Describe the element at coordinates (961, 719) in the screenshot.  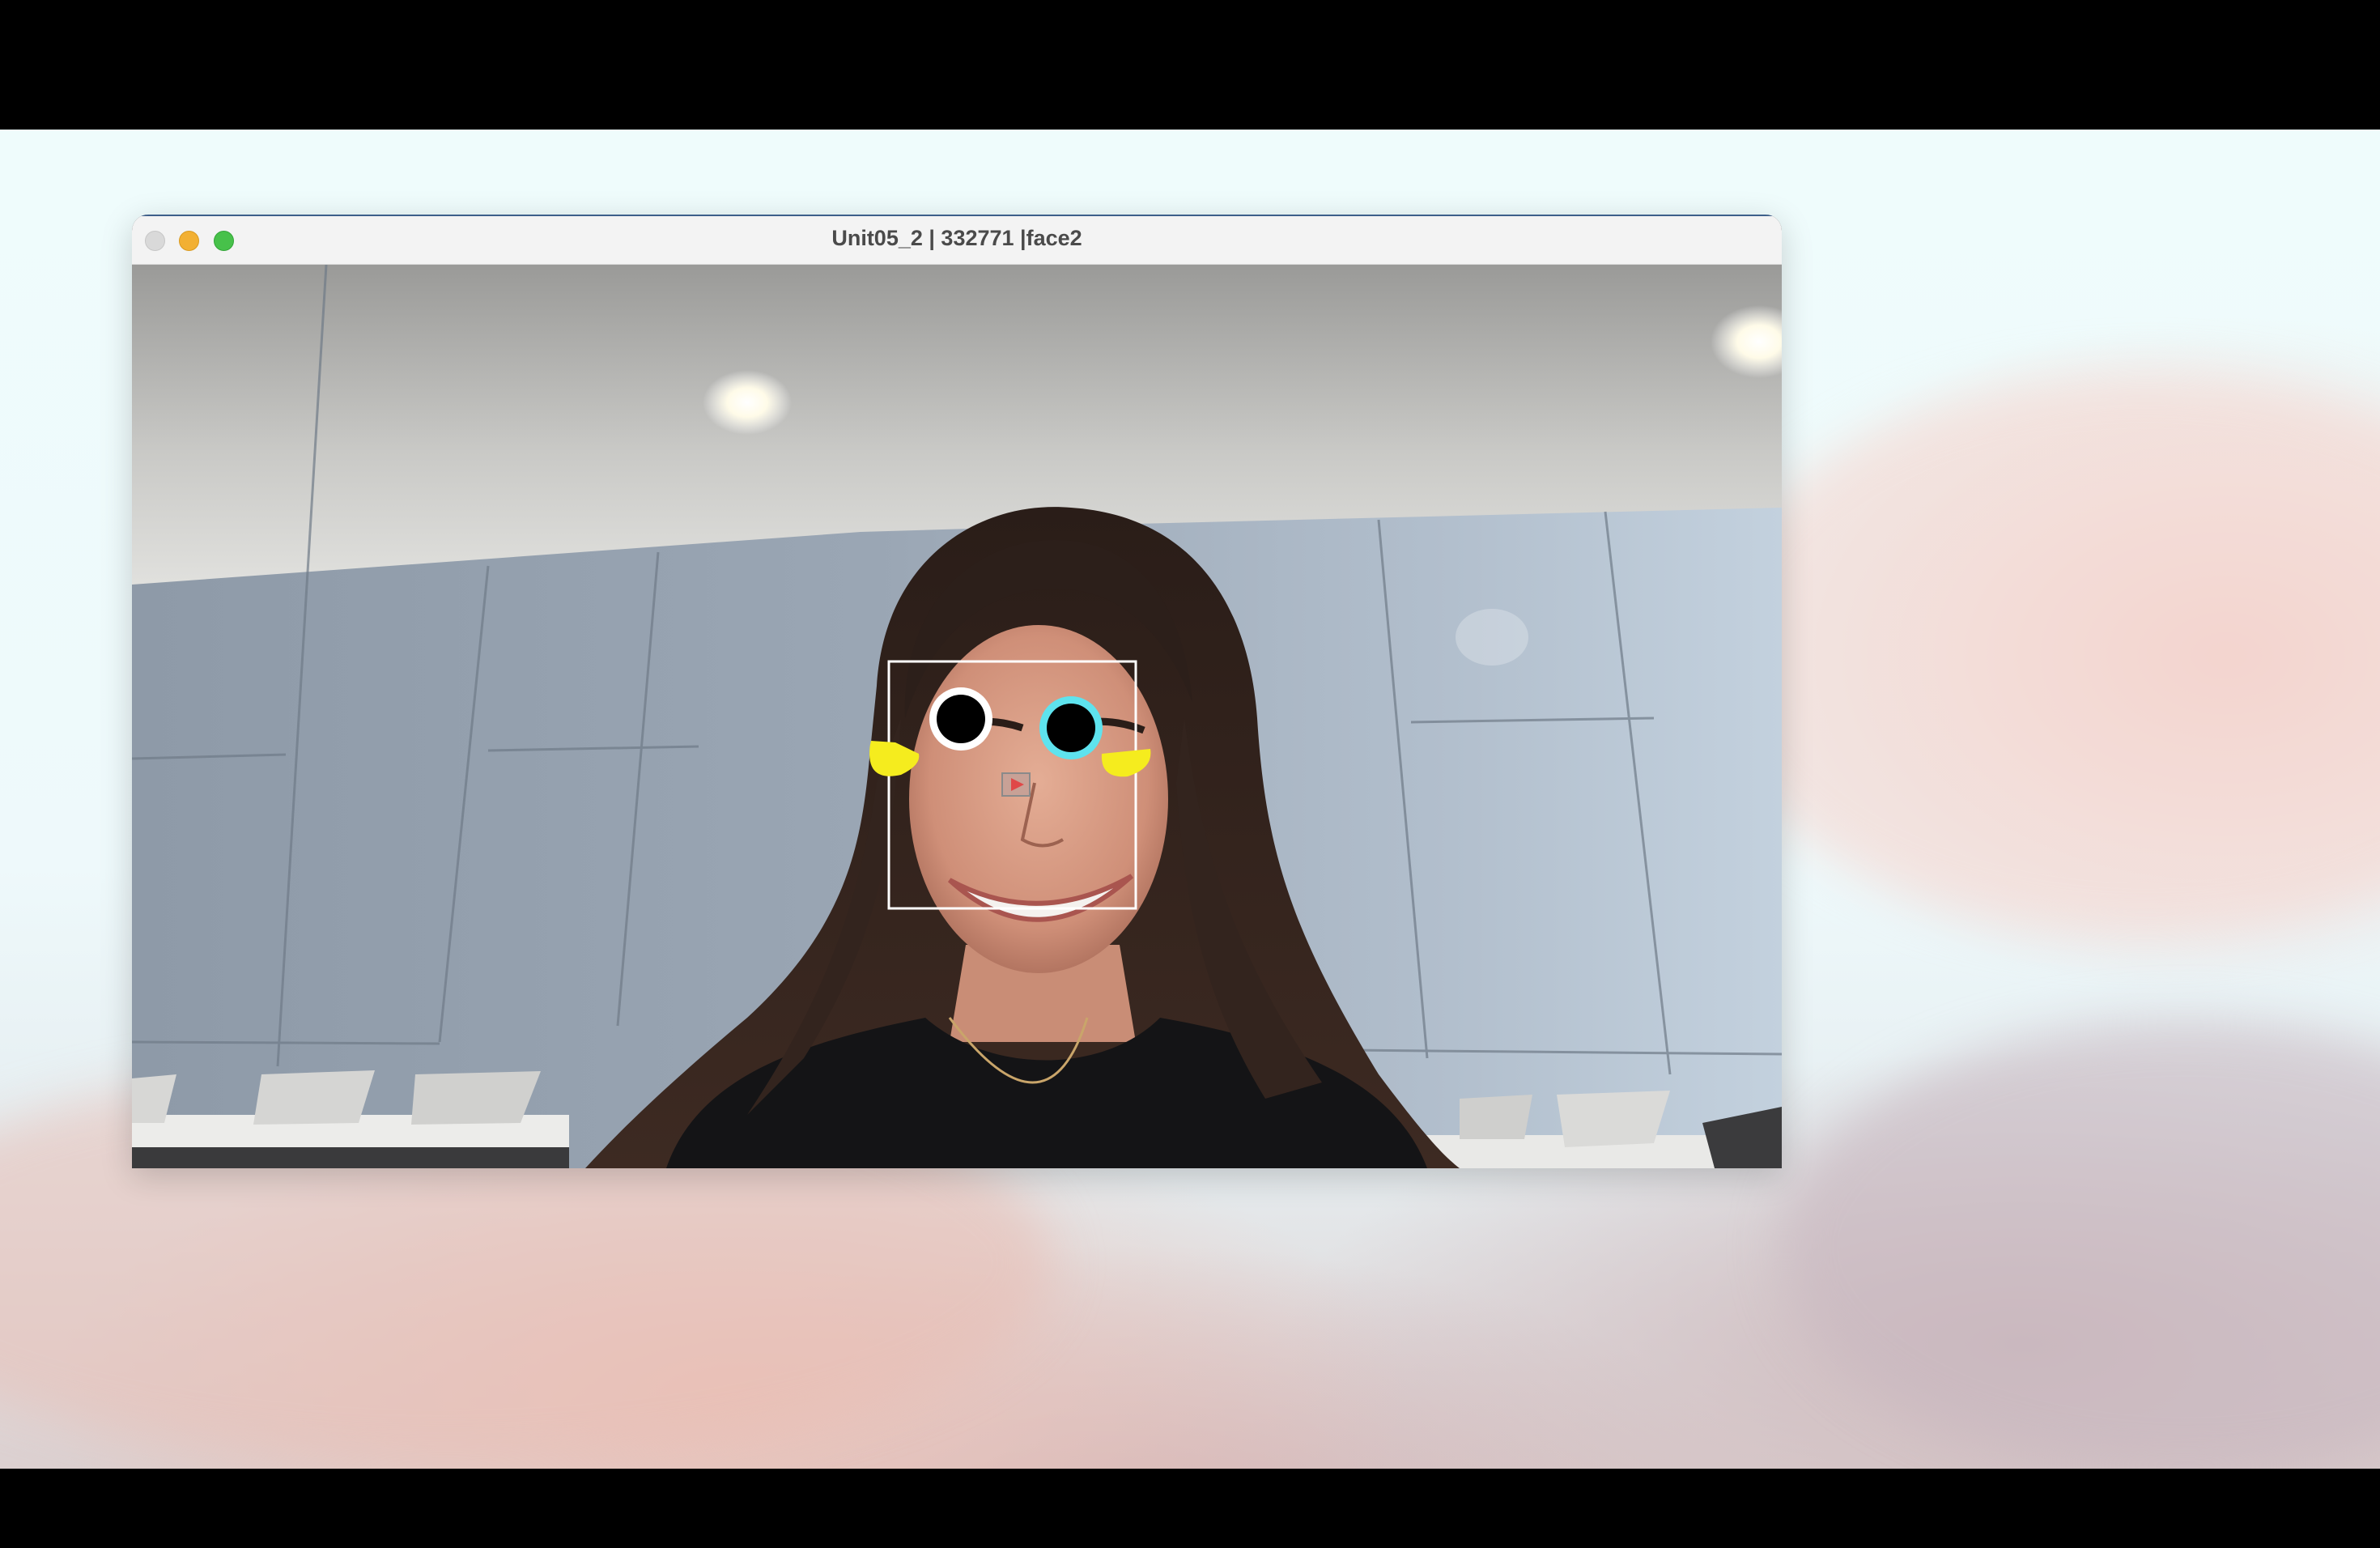
I see `left-eye-pupil` at that location.